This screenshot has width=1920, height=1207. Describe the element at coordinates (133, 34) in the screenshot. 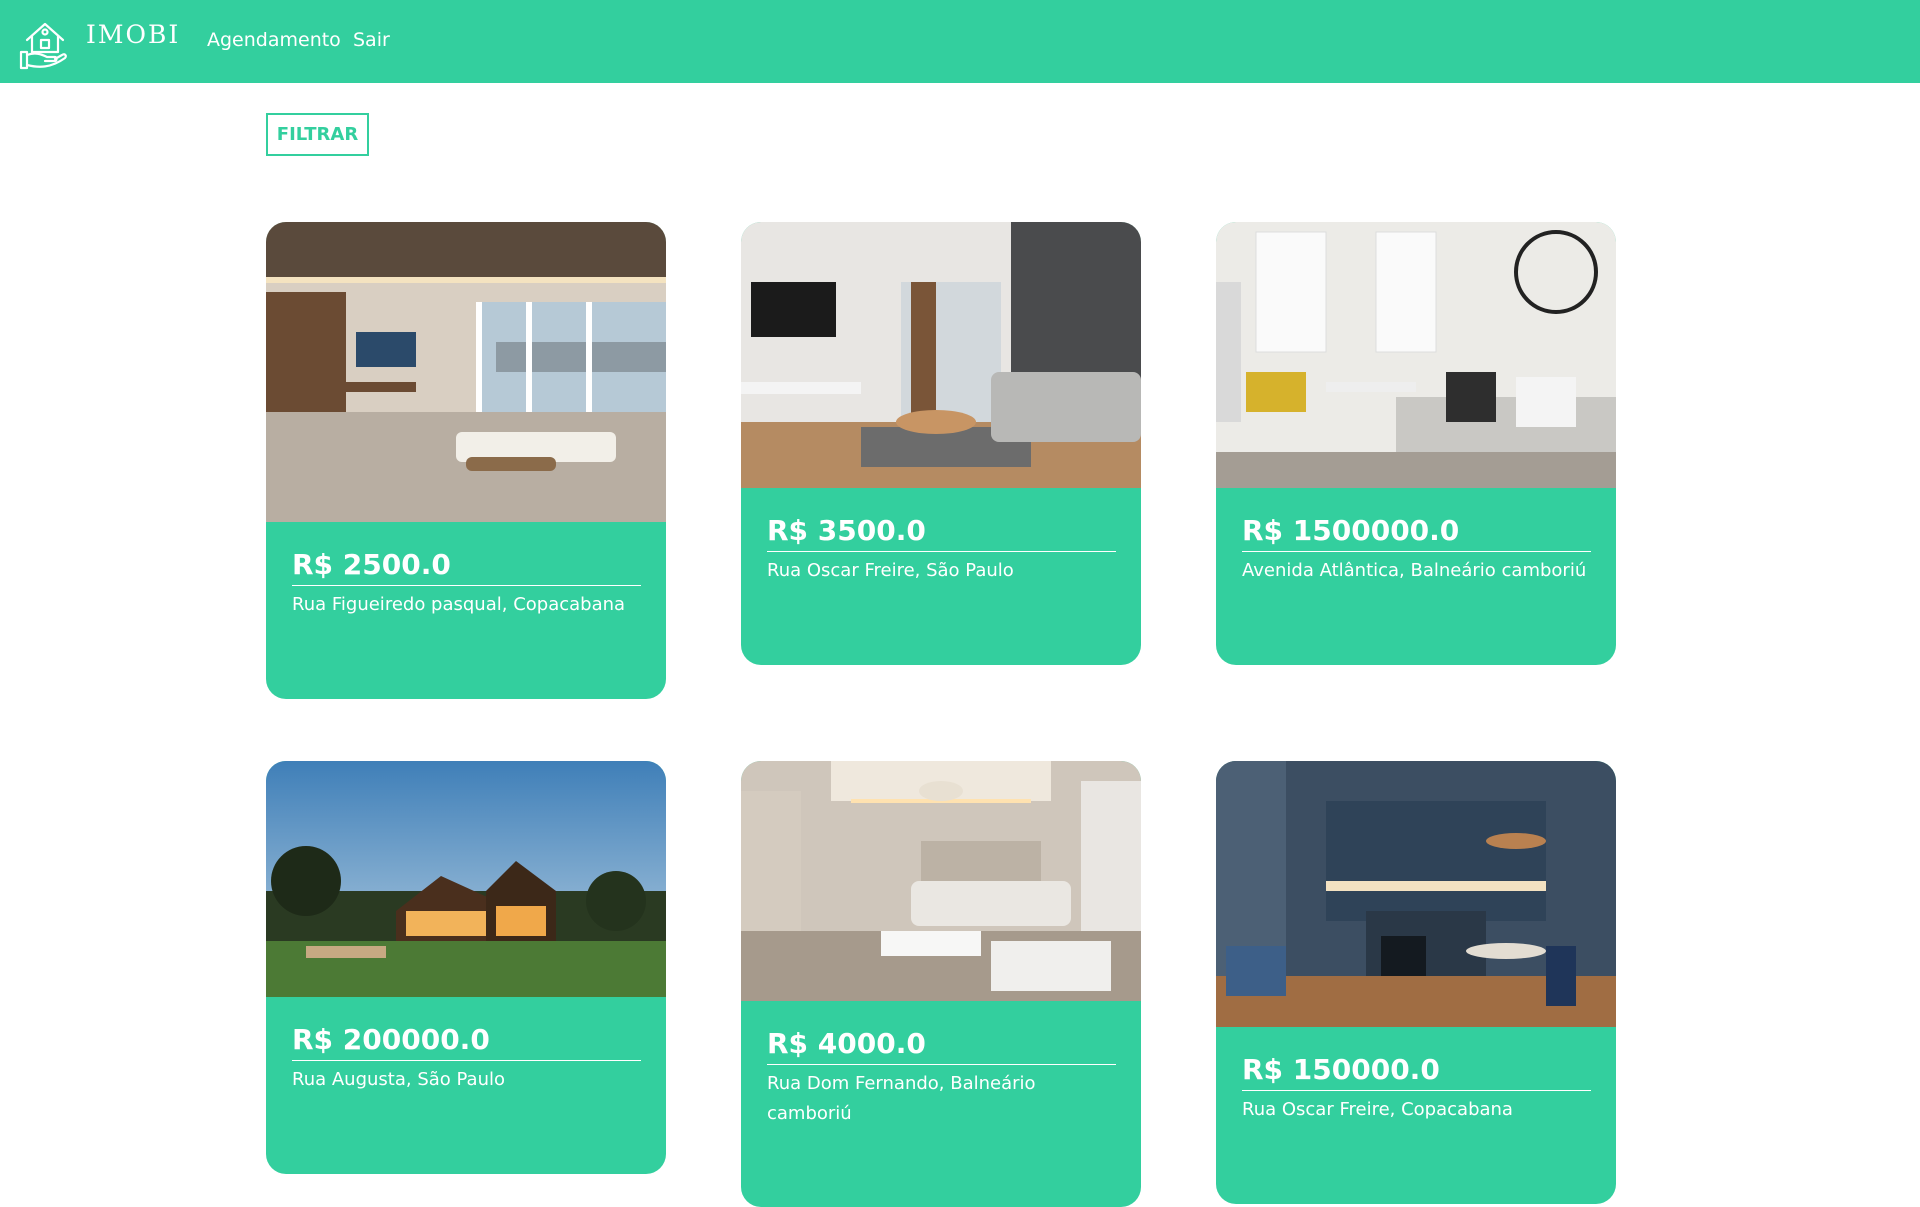

I see `brand-name: IMOBI` at that location.